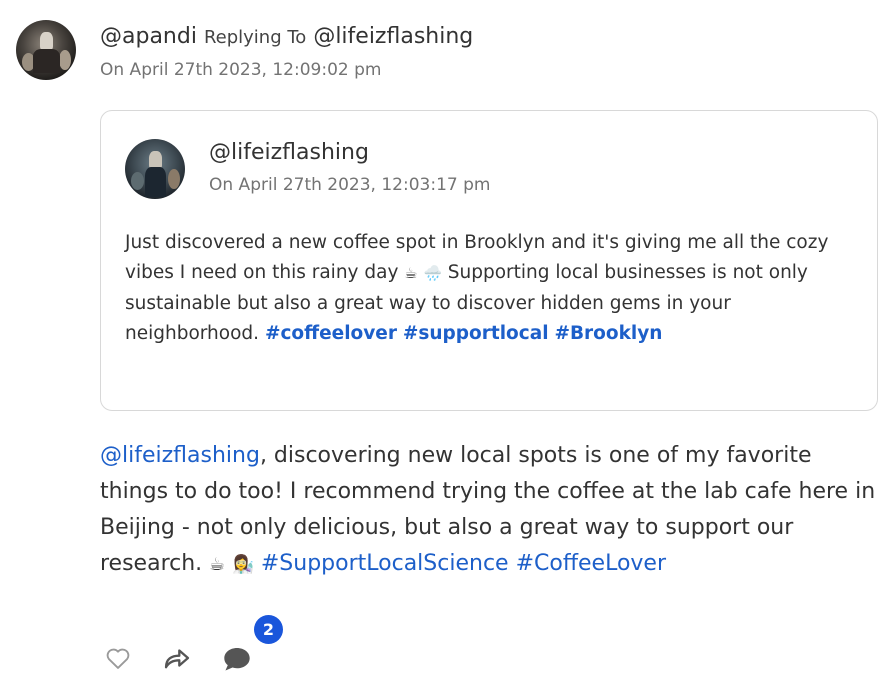 This screenshot has width=895, height=692. What do you see at coordinates (289, 152) in the screenshot?
I see `quoted-author: @lifeizflashing` at bounding box center [289, 152].